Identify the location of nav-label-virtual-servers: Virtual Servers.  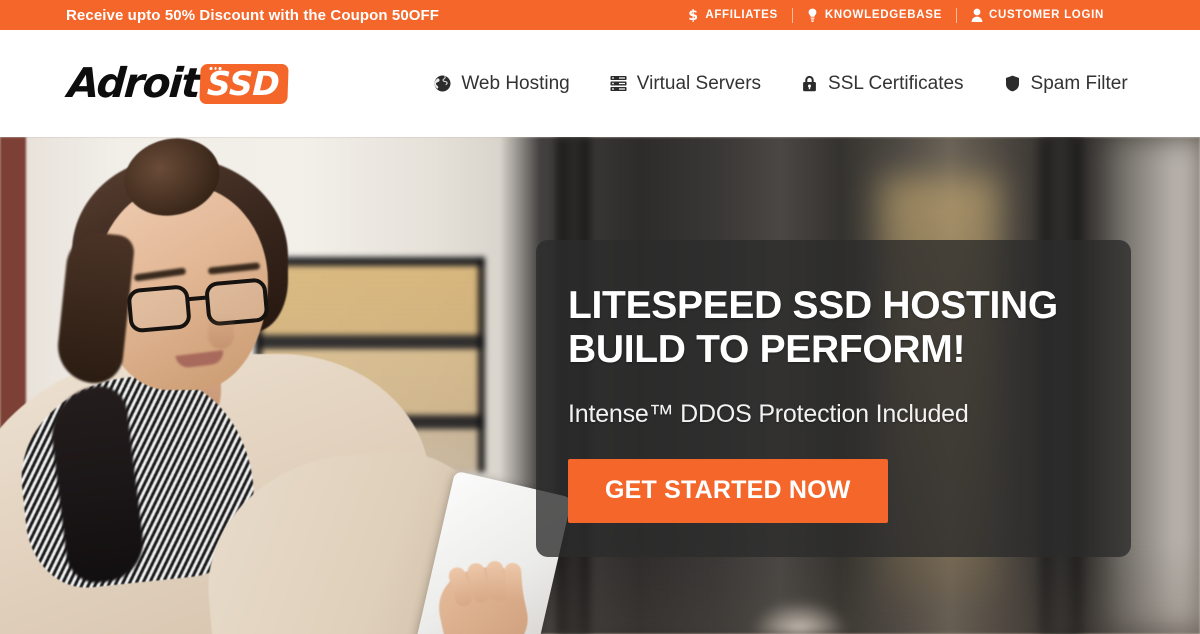
(699, 83).